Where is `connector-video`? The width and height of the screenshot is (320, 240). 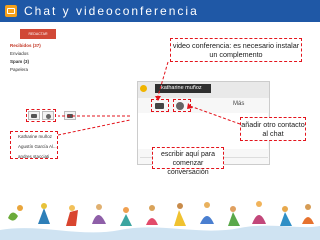 connector-video is located at coordinates (163, 79).